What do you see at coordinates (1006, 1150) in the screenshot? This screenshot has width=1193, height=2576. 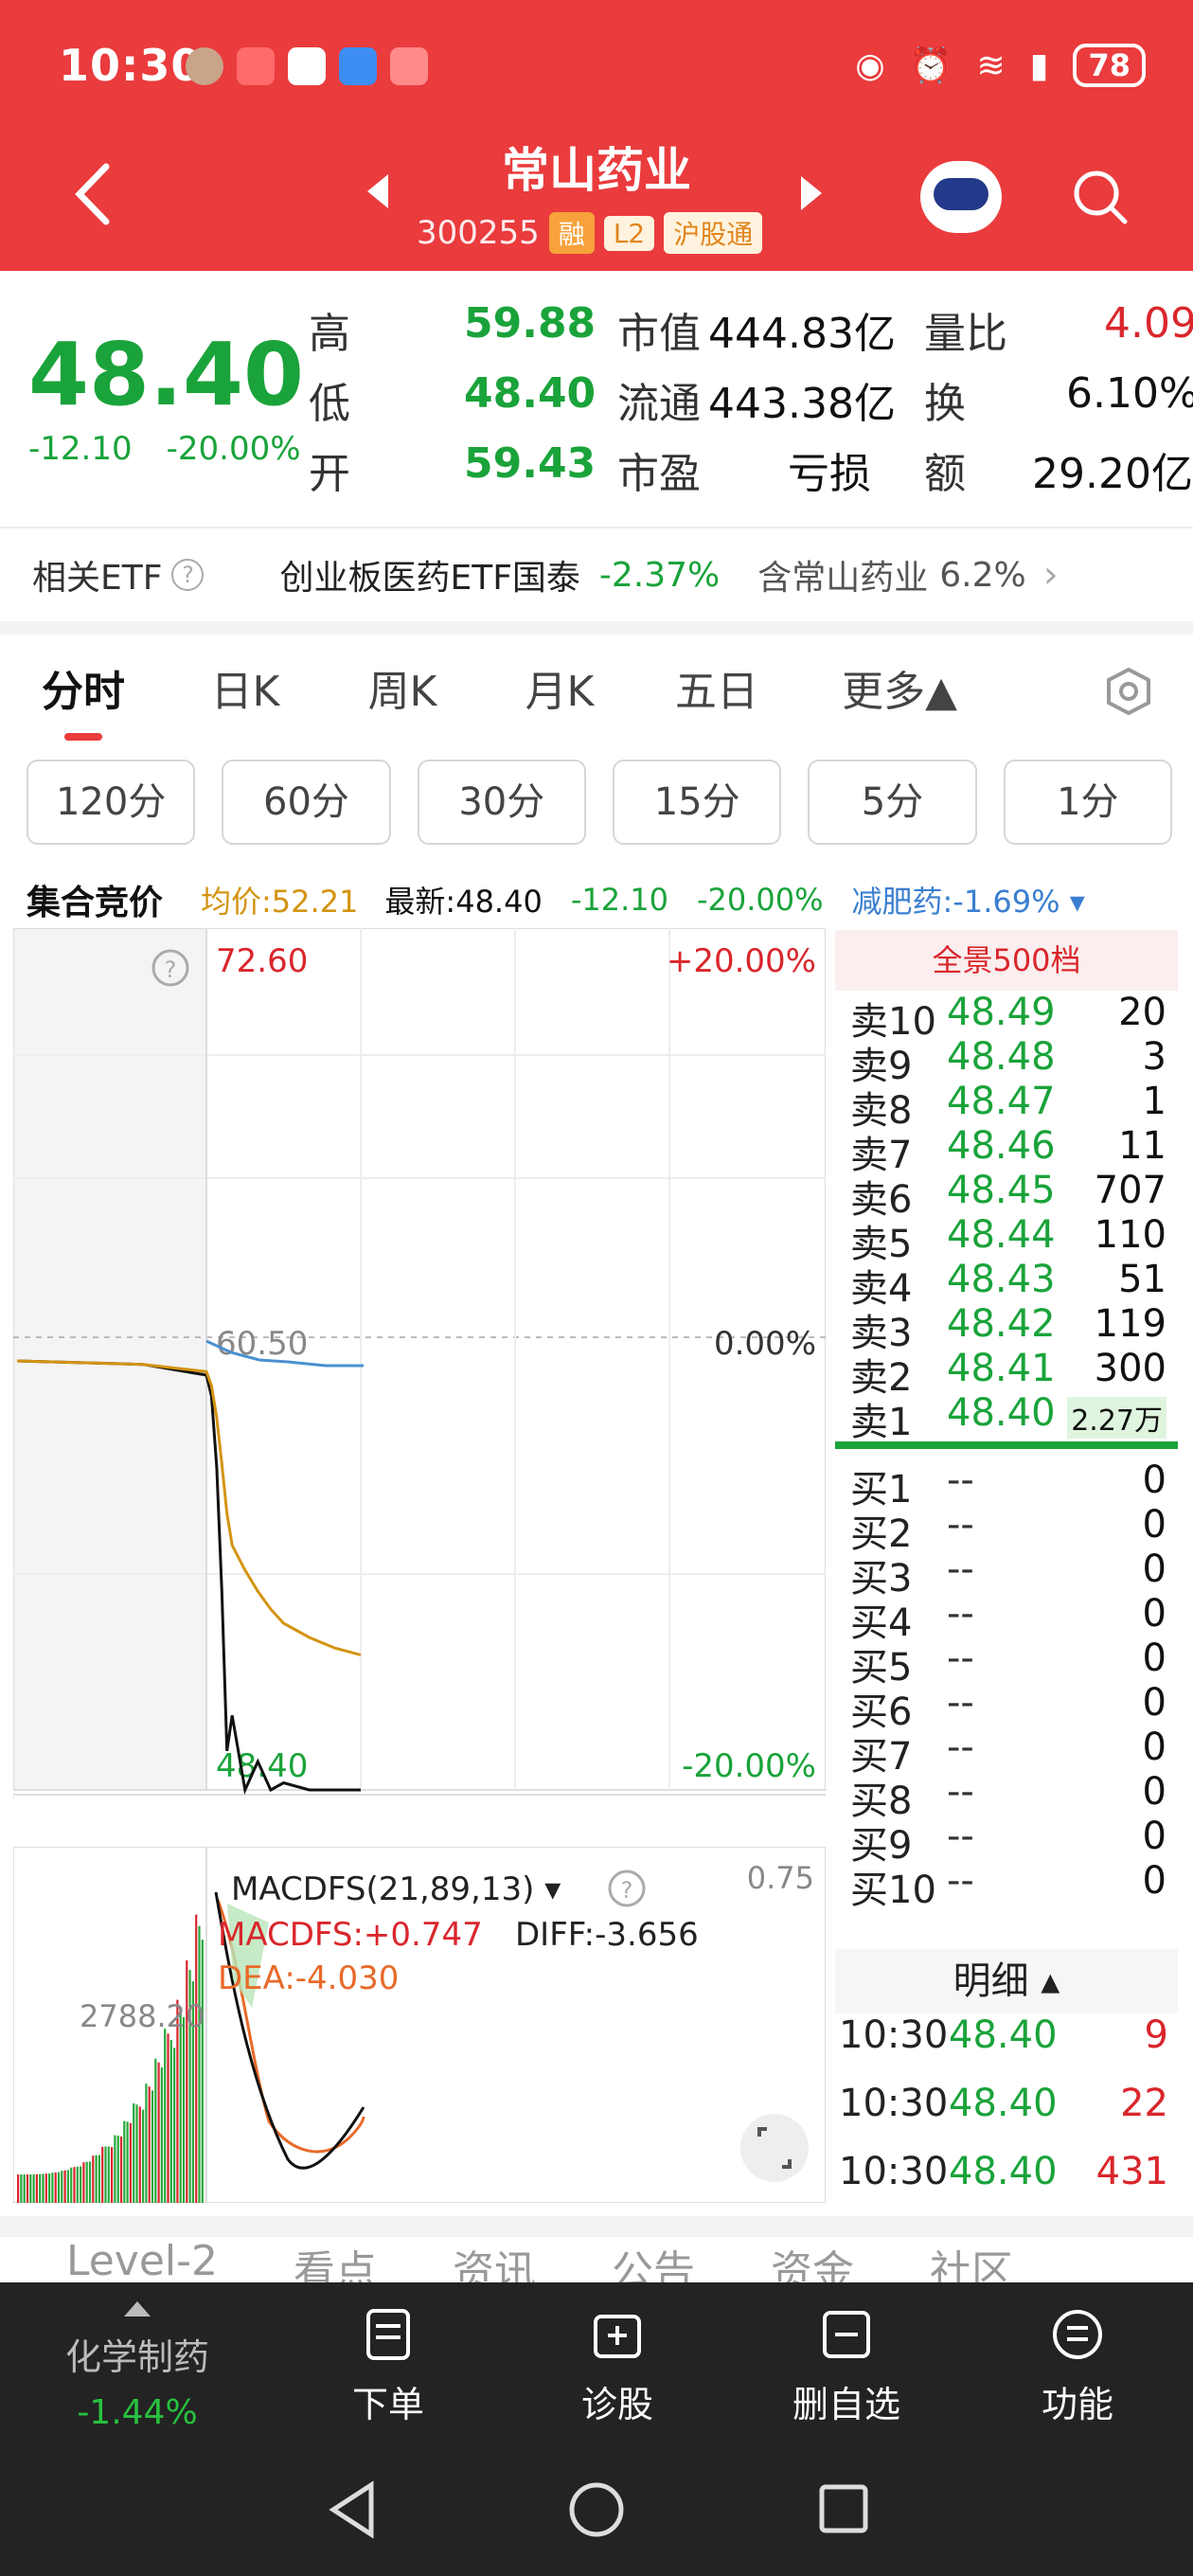 I see `ask-row: 卖7 48.46 11` at bounding box center [1006, 1150].